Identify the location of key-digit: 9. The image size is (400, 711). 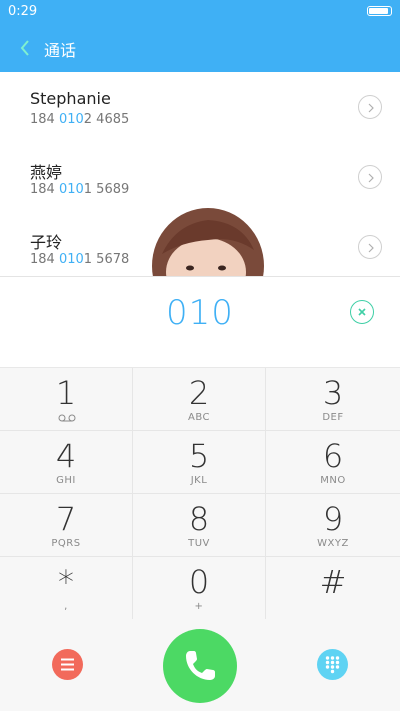
(333, 519).